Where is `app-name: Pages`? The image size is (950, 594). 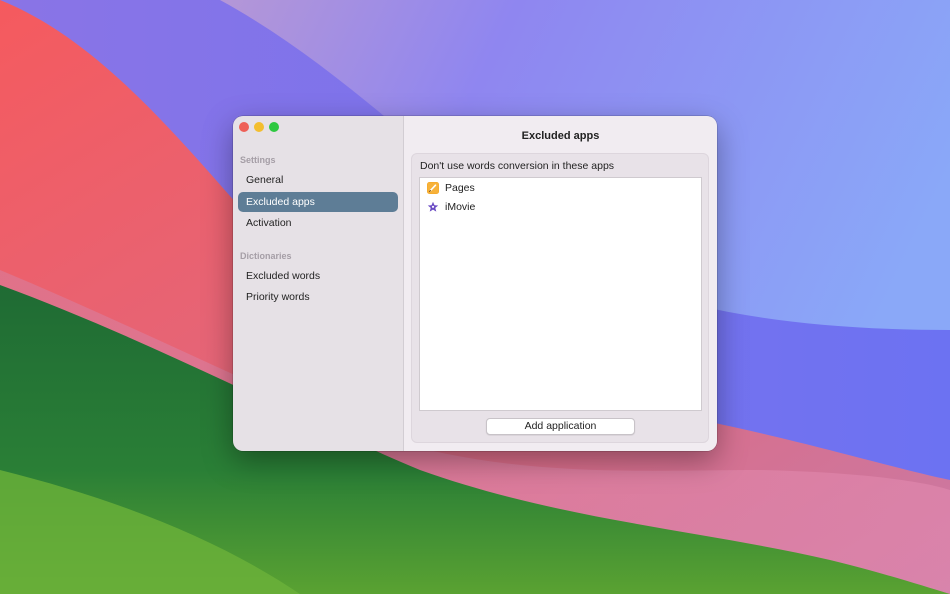
app-name: Pages is located at coordinates (460, 188).